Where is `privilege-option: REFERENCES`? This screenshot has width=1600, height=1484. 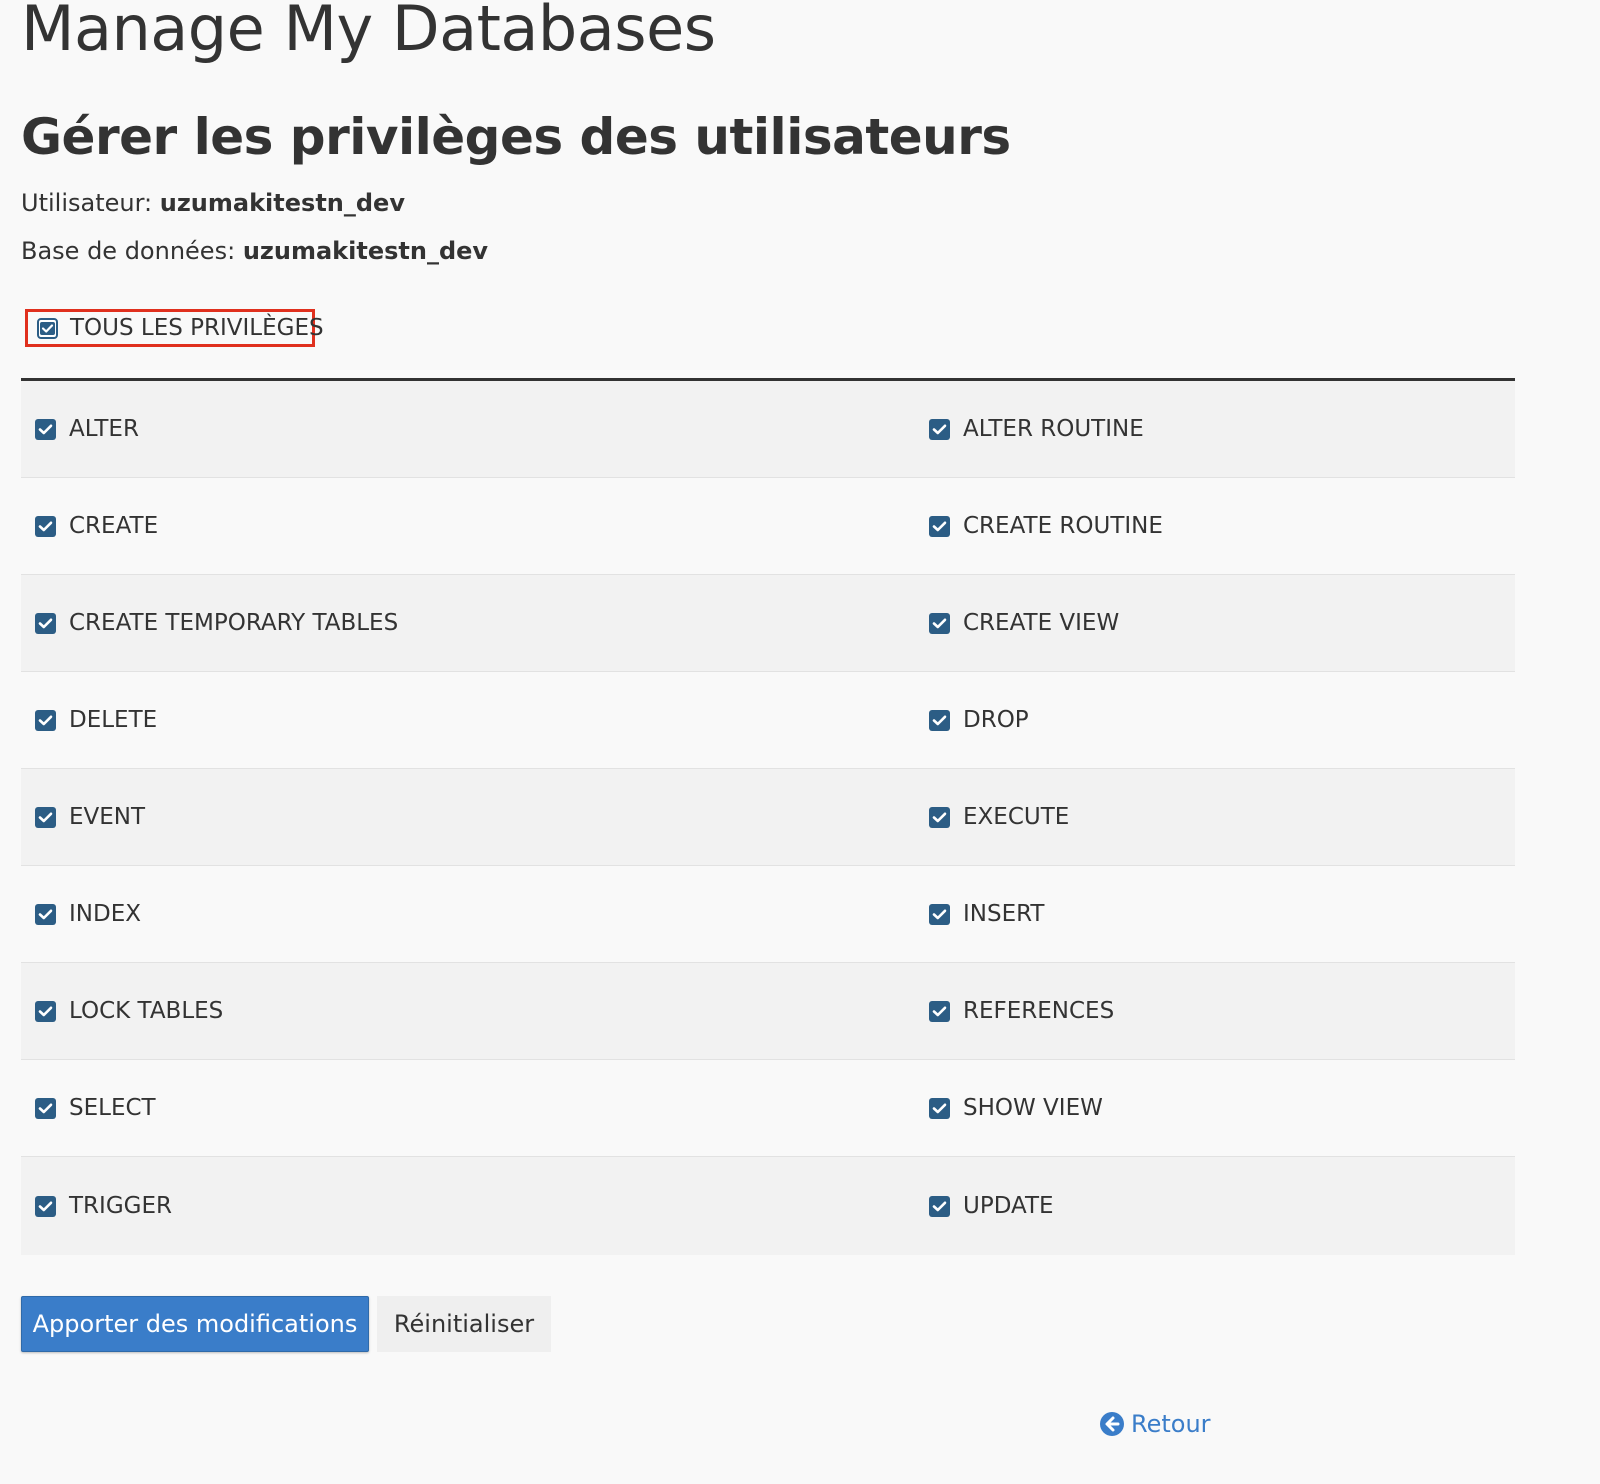
privilege-option: REFERENCES is located at coordinates (1215, 1011).